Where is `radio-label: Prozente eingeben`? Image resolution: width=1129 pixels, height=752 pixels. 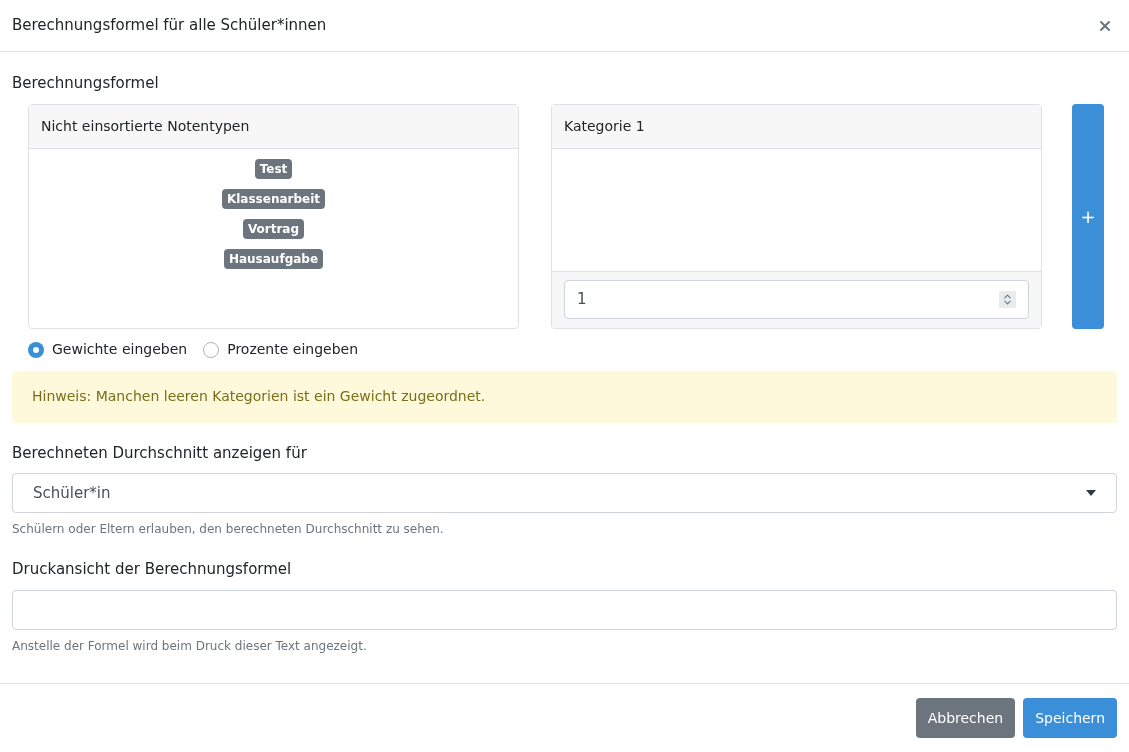
radio-label: Prozente eingeben is located at coordinates (293, 349).